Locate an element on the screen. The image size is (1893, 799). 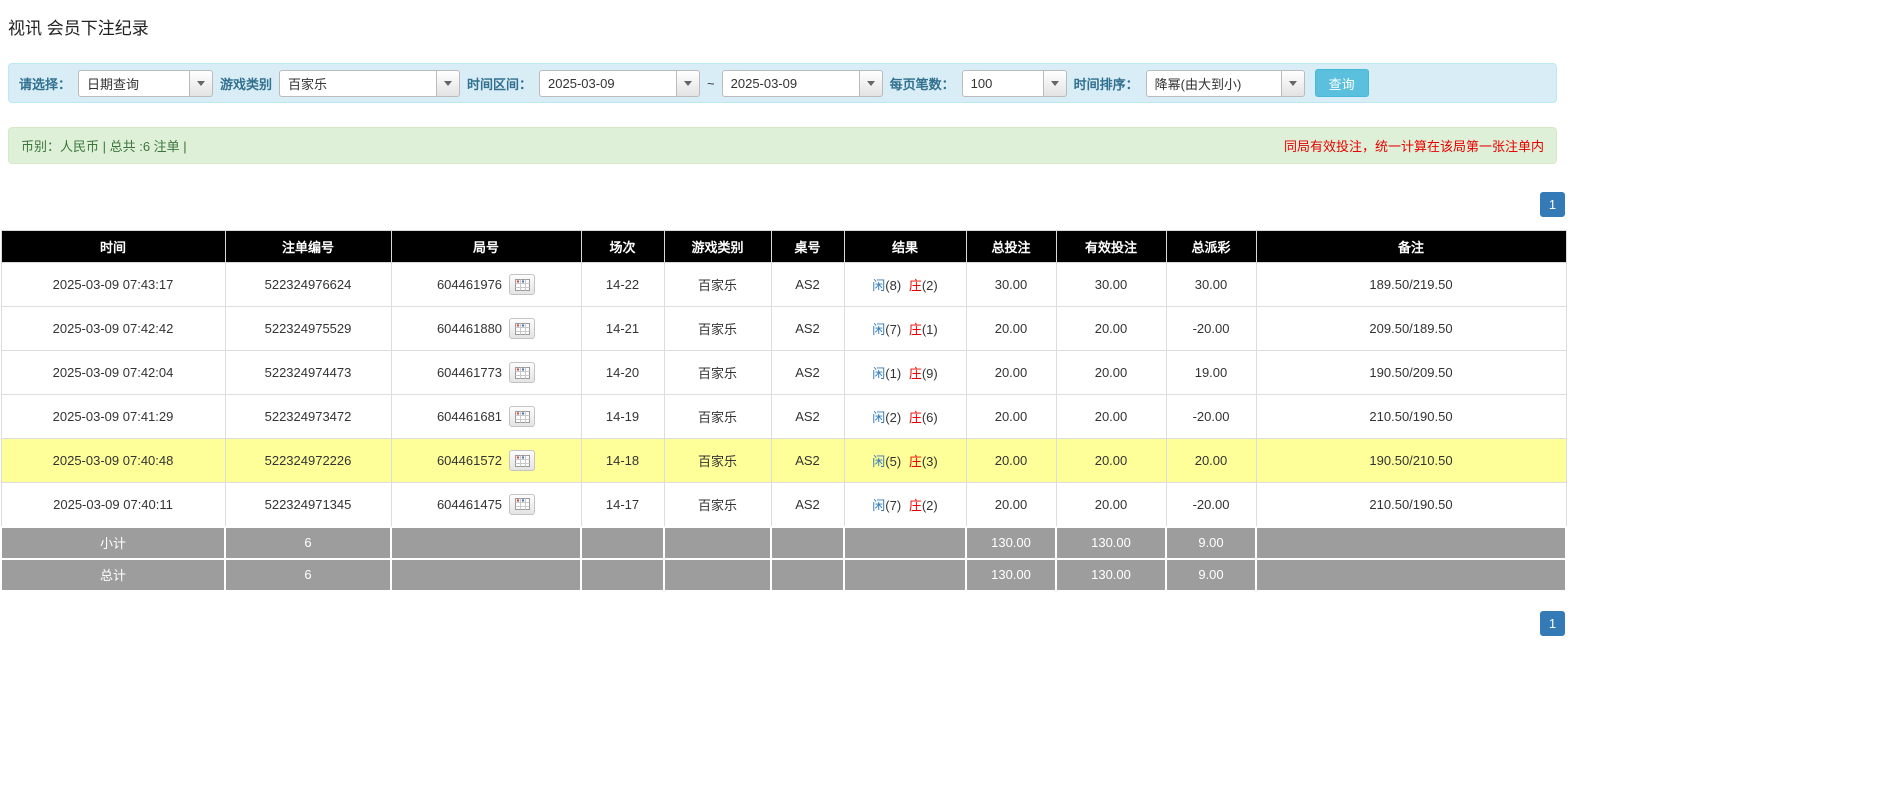
game-type-dropdown-button is located at coordinates (449, 83).